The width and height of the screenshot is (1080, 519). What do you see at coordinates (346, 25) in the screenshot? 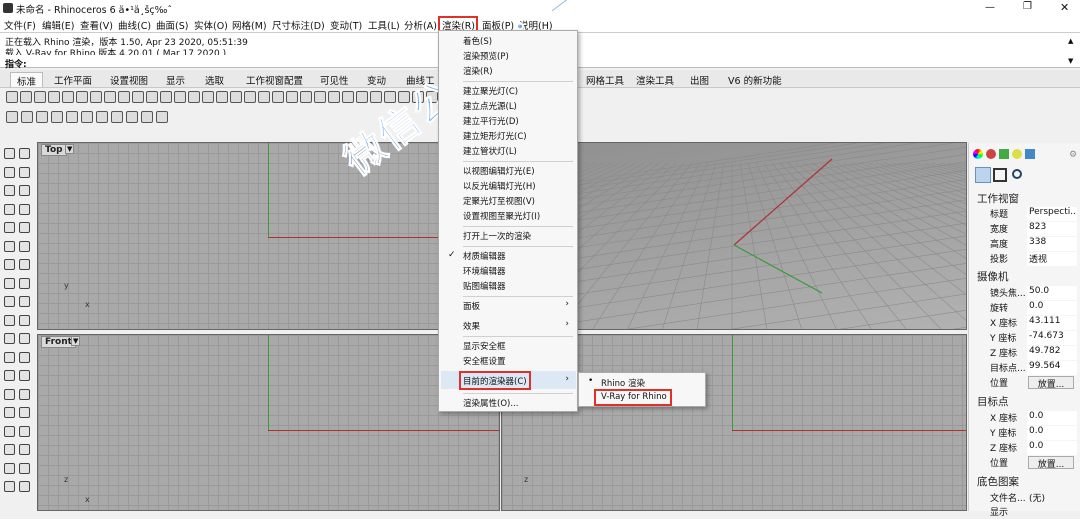
I see `menu-transform: 变动(T)` at bounding box center [346, 25].